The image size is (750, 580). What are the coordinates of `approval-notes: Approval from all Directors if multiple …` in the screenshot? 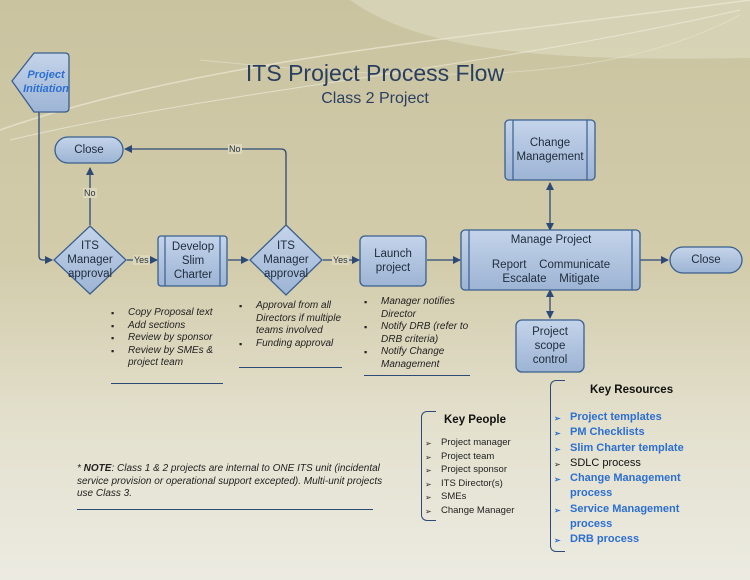 It's located at (291, 325).